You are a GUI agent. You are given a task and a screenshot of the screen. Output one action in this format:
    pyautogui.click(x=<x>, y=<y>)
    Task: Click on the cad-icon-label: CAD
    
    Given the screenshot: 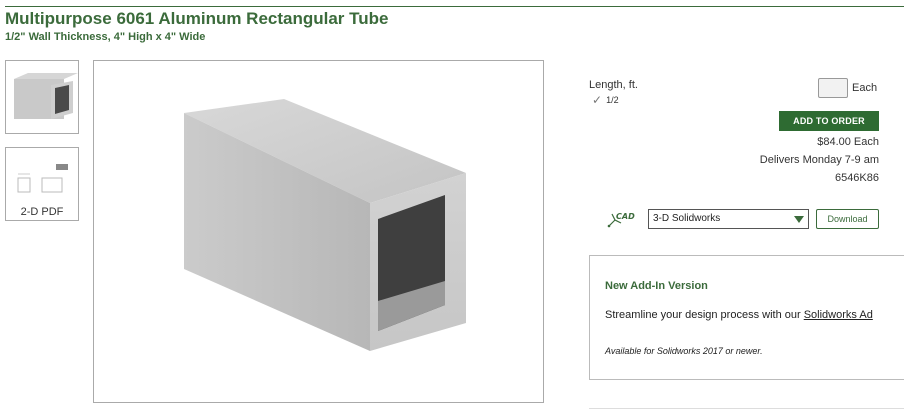 What is the action you would take?
    pyautogui.click(x=625, y=216)
    